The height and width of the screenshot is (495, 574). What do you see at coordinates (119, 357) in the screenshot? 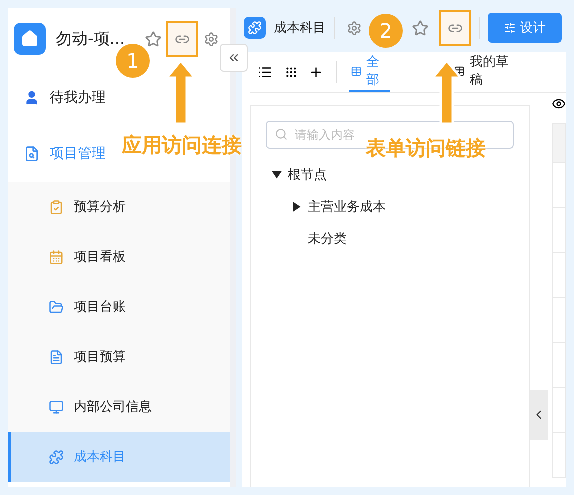
I see `nav-subitem: 项目预算` at bounding box center [119, 357].